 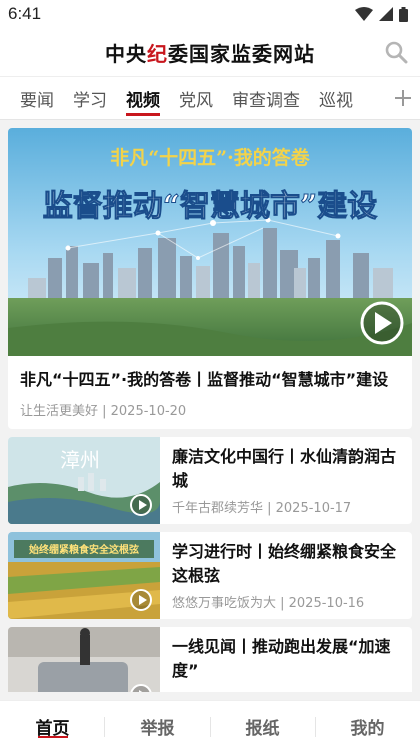 What do you see at coordinates (157, 53) in the screenshot?
I see `app-title-highlight: 纪` at bounding box center [157, 53].